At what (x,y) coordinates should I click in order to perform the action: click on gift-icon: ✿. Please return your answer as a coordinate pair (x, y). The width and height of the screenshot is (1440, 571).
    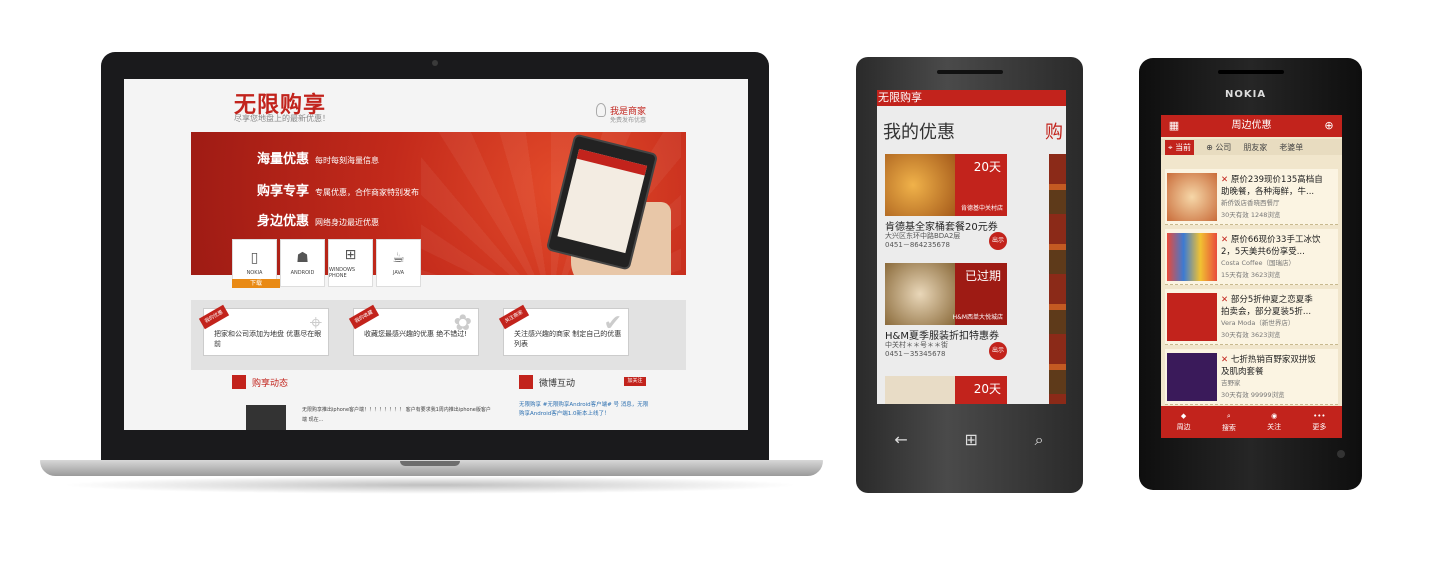
    Looking at the image, I should click on (462, 323).